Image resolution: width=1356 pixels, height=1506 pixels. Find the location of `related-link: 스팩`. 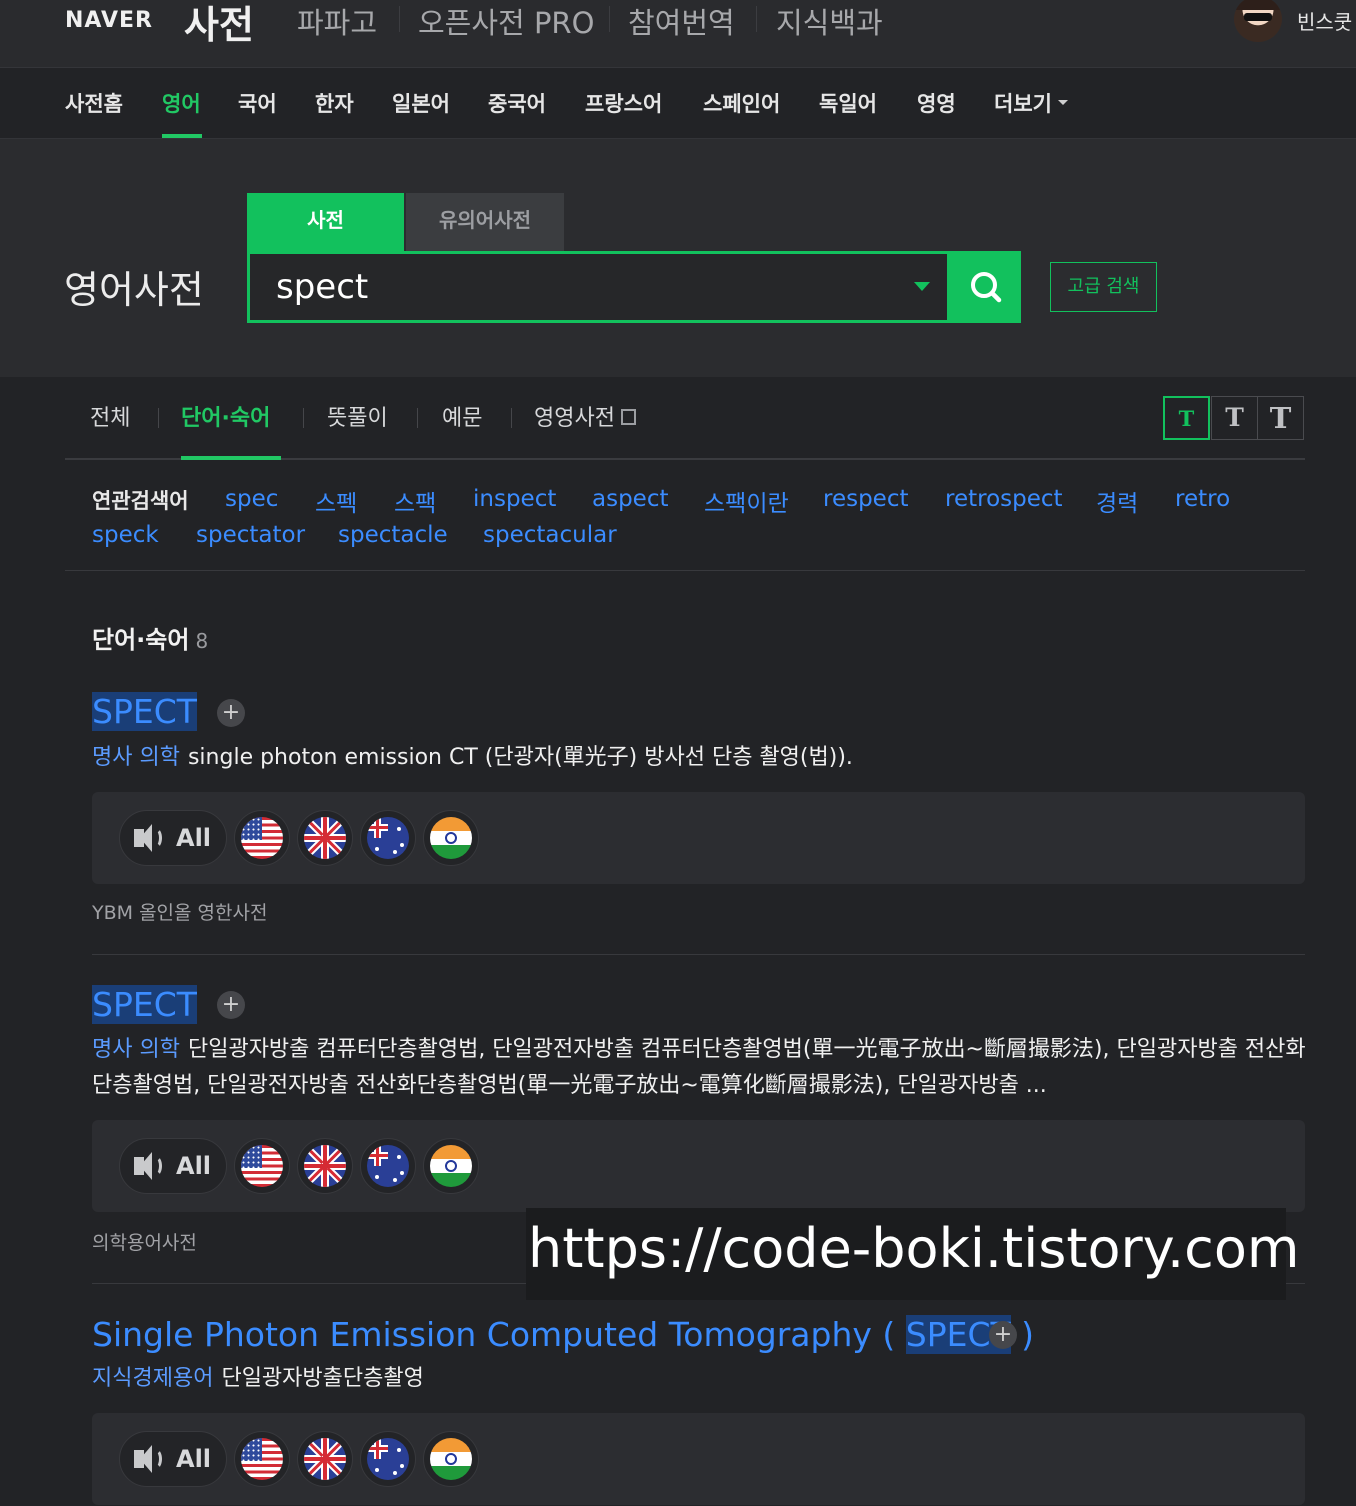

related-link: 스팩 is located at coordinates (415, 501).